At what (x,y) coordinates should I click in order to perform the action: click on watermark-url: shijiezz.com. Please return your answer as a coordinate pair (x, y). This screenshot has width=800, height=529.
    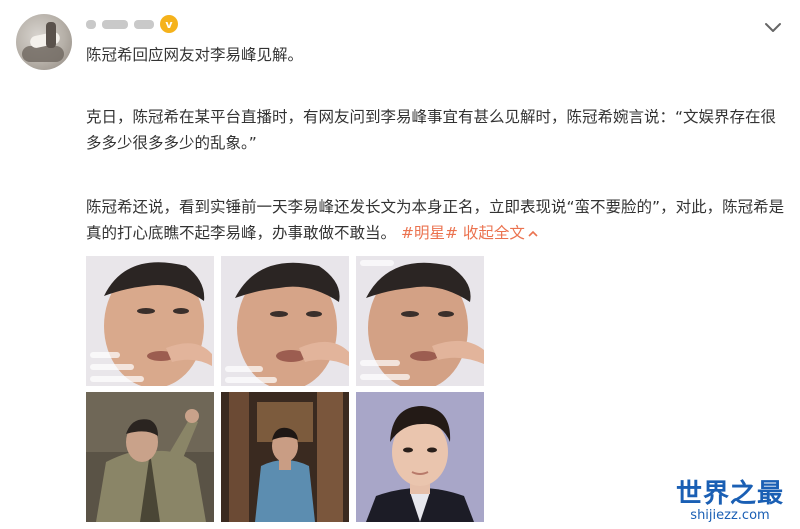
    Looking at the image, I should click on (730, 515).